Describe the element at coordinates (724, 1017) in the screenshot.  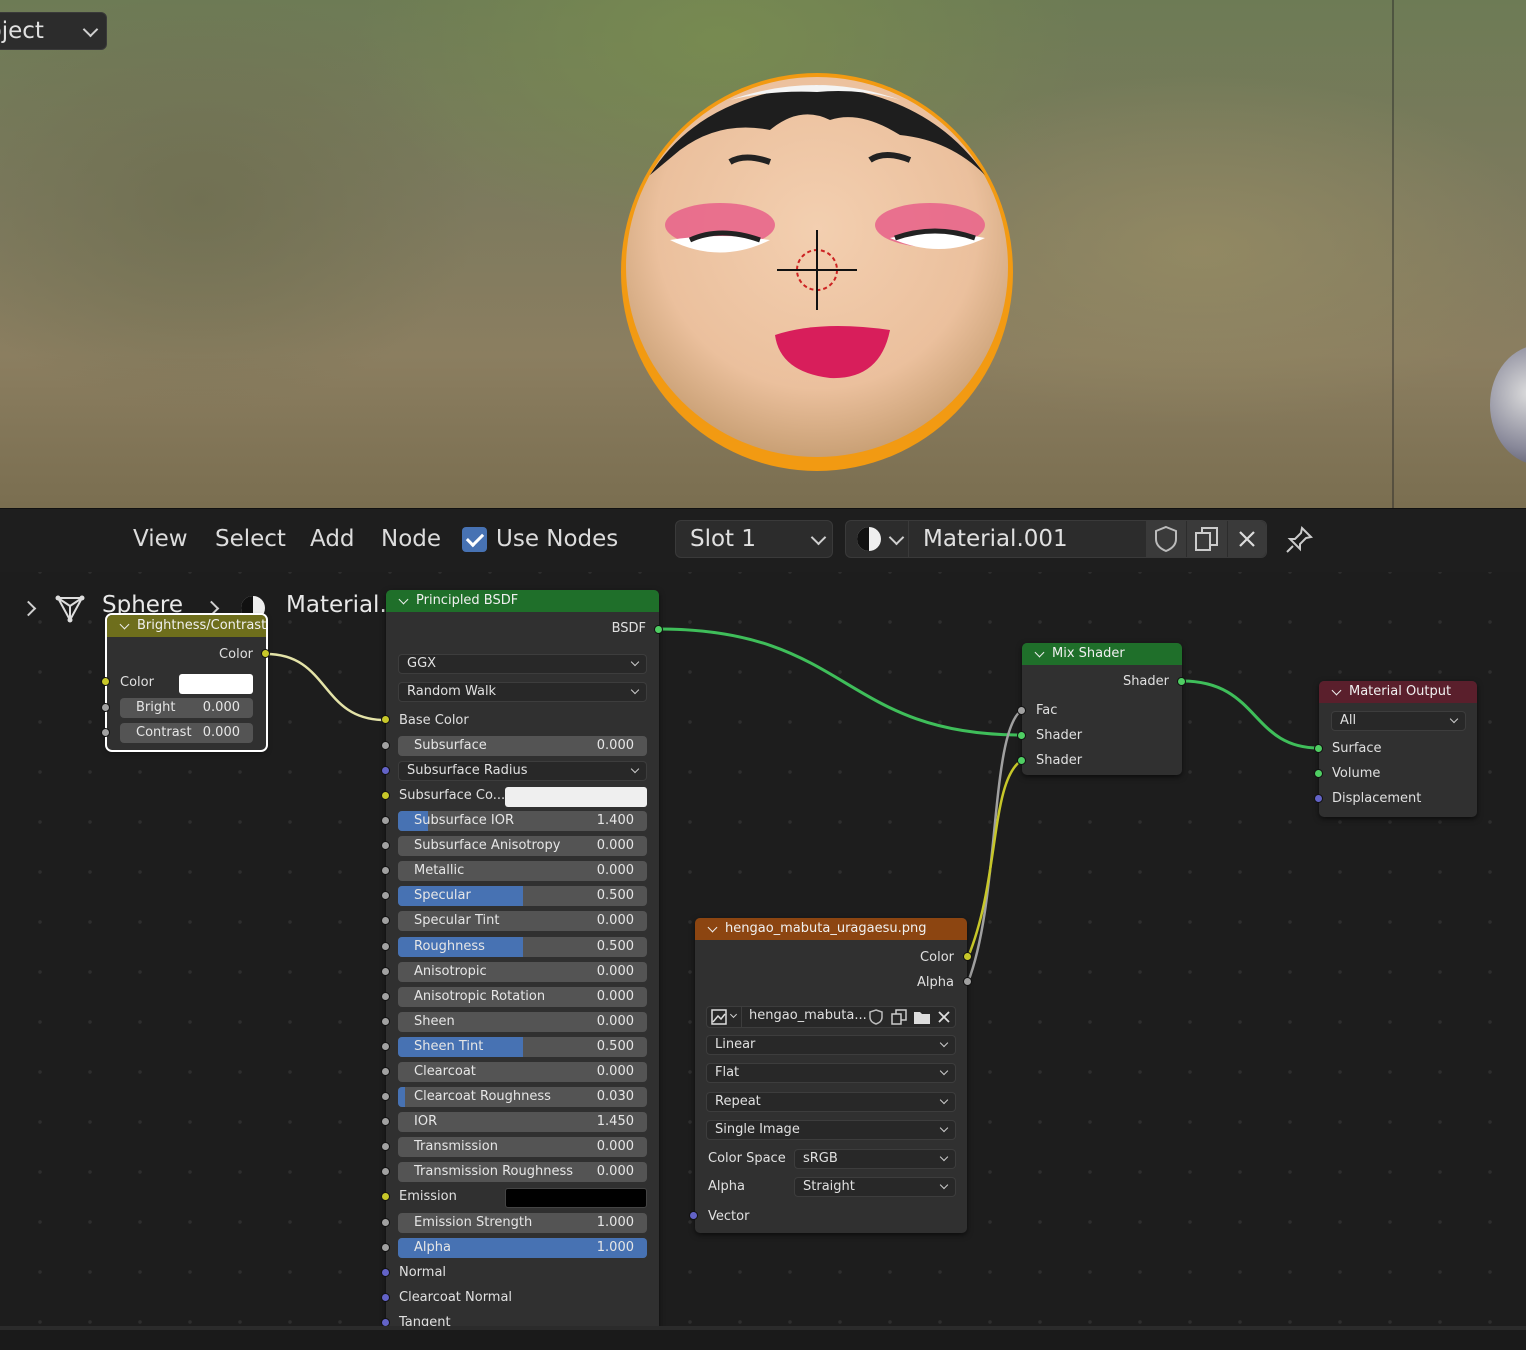
I see `browse-image-button` at that location.